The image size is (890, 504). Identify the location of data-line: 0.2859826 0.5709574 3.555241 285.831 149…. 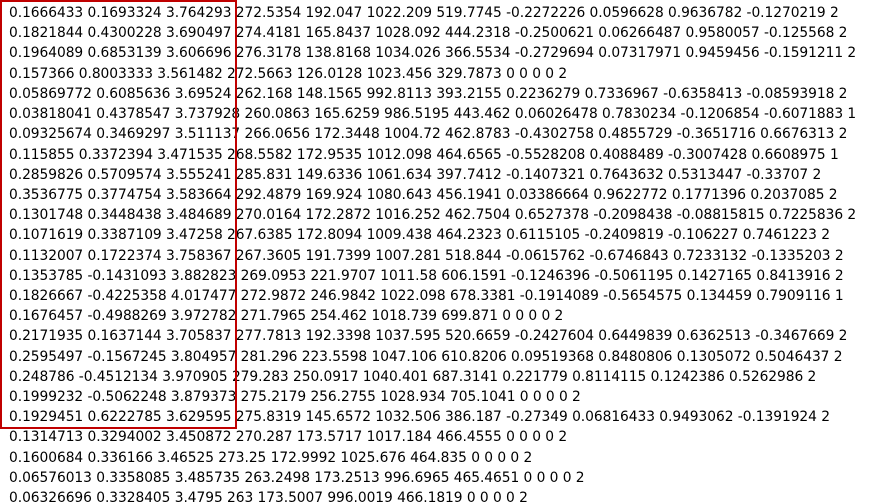
(415, 174).